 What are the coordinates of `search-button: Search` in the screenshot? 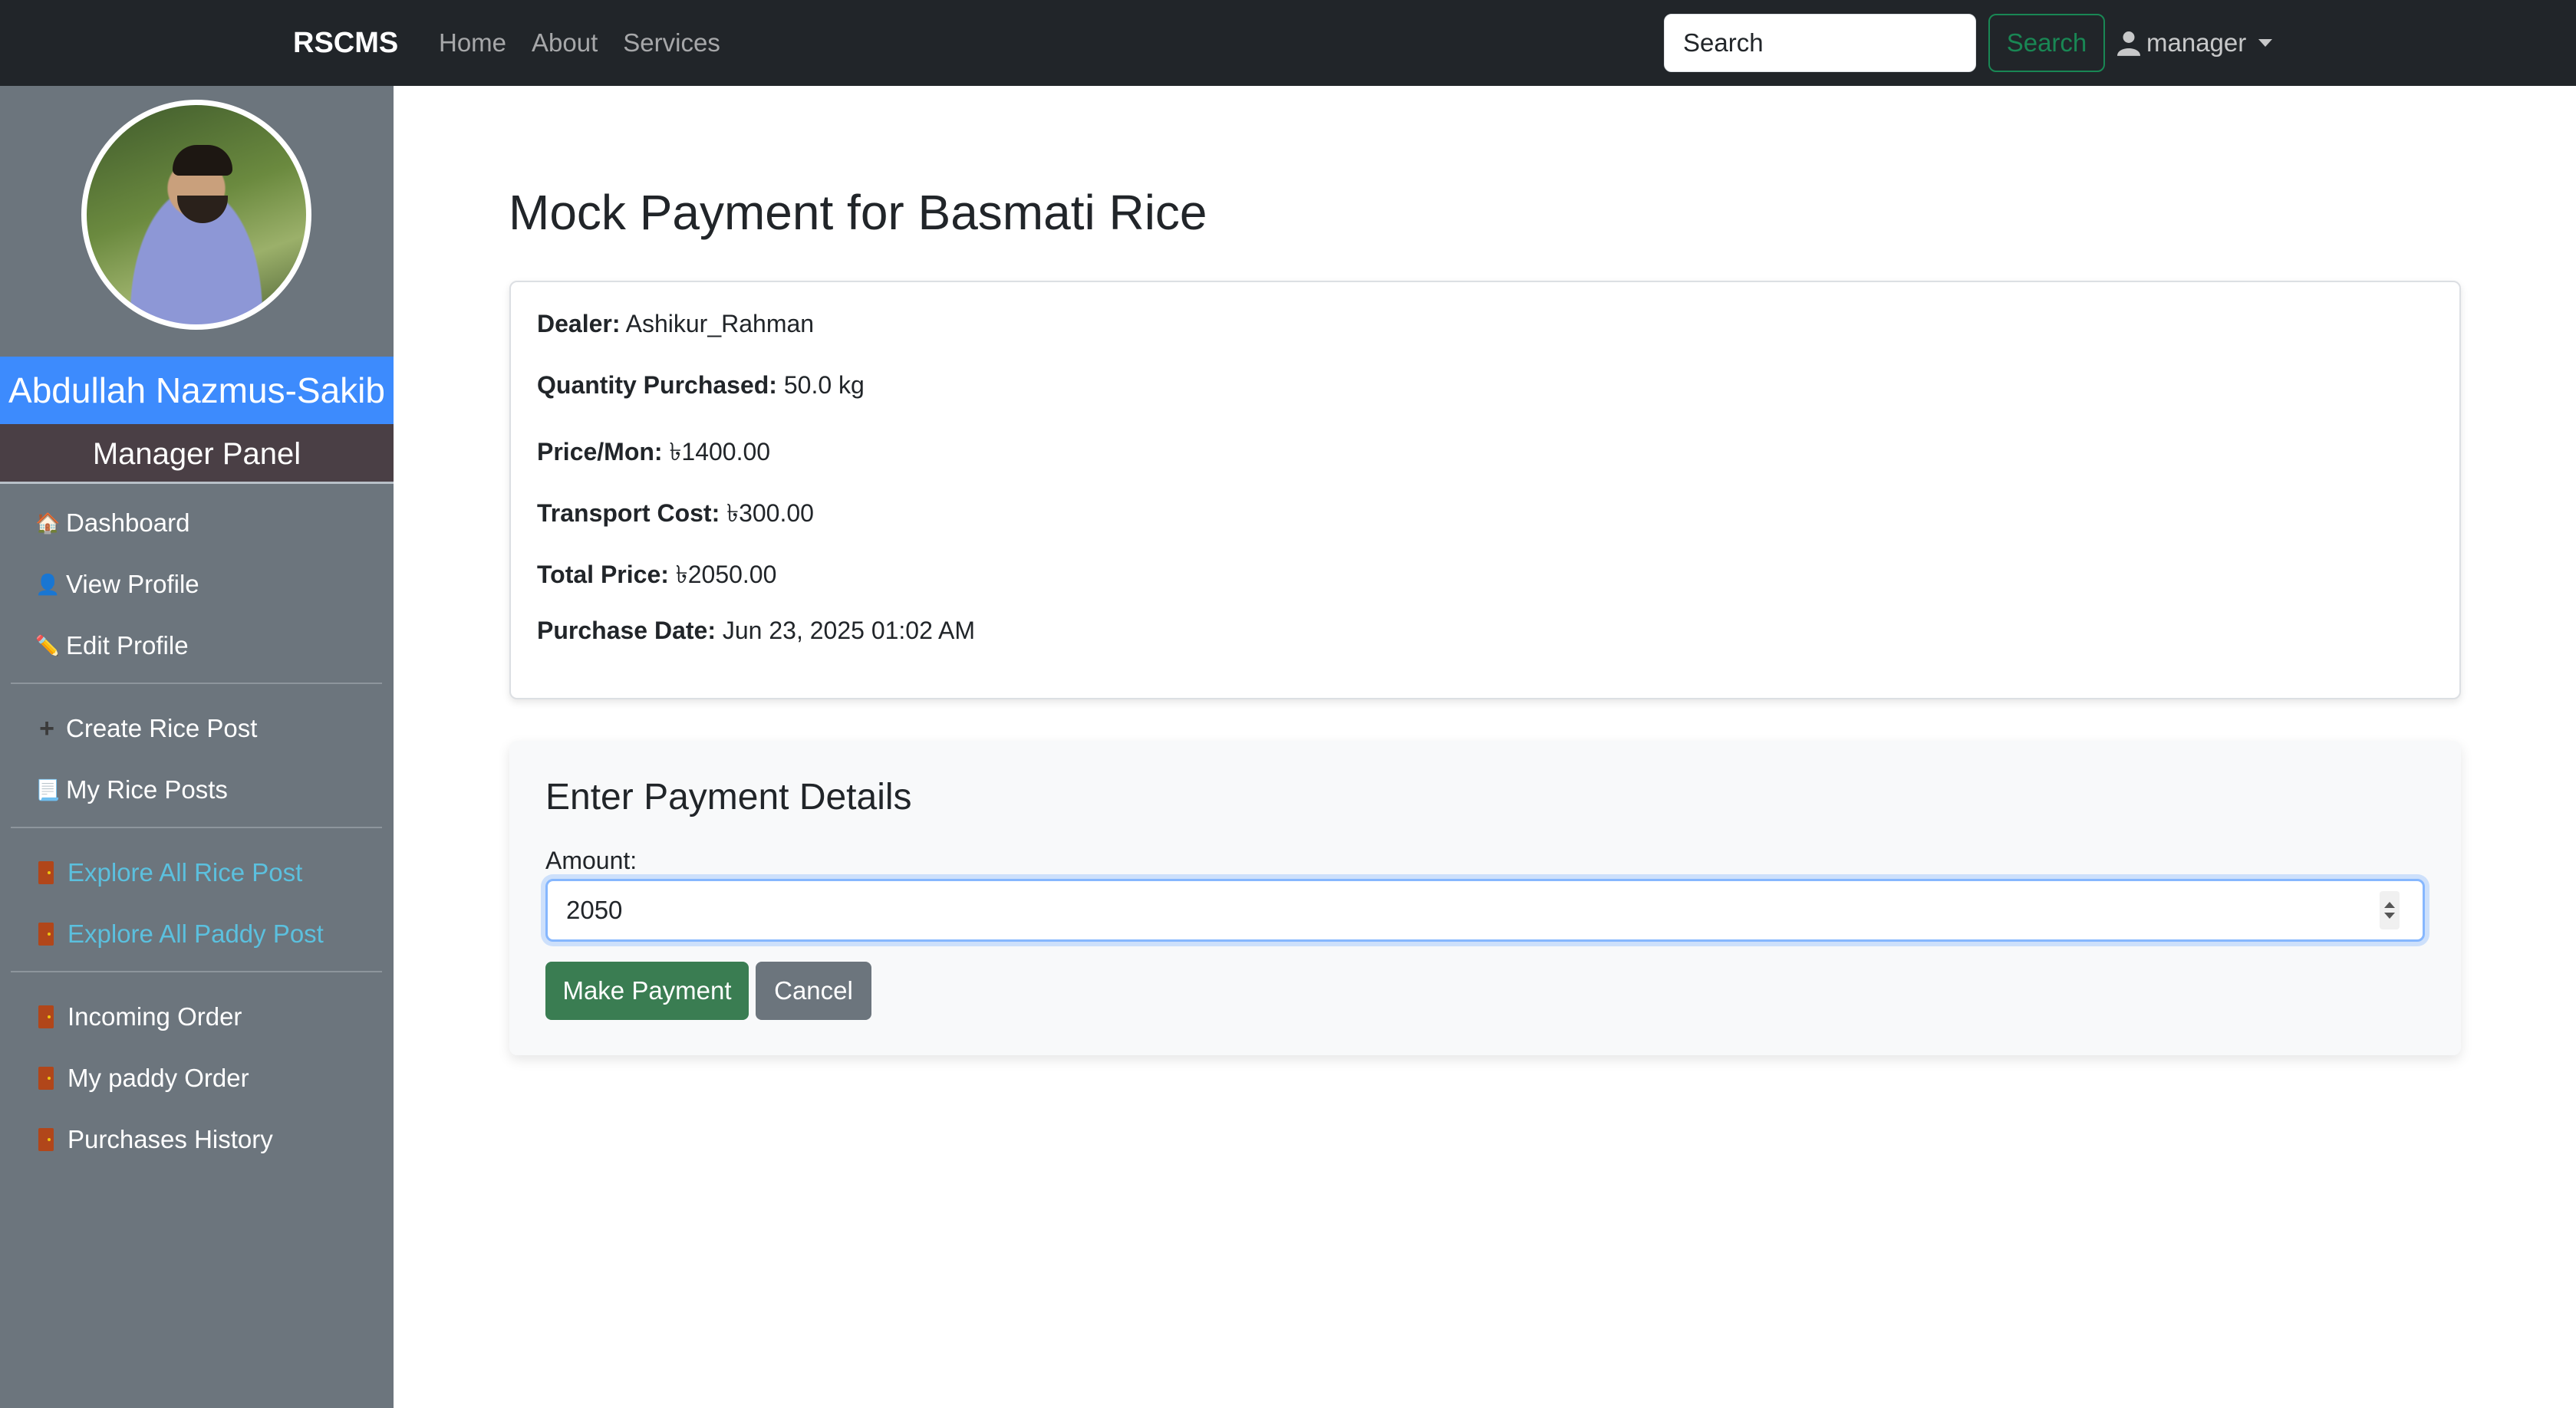 It's located at (2046, 43).